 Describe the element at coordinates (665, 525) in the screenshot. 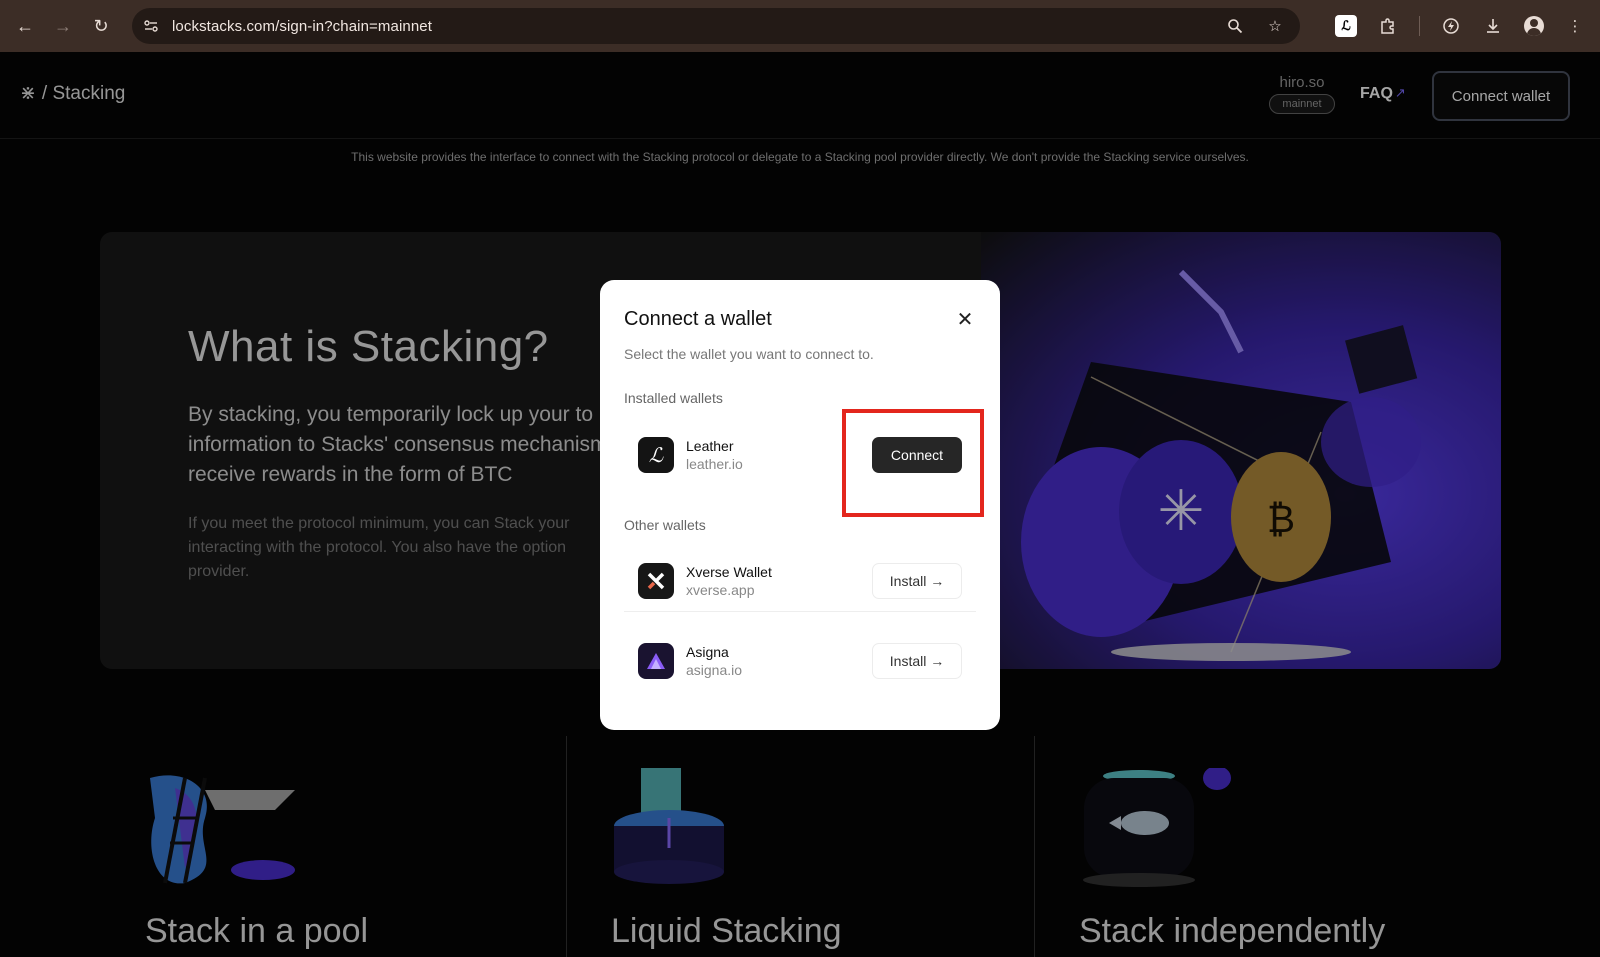

I see `other-wallets-label: Other wallets` at that location.